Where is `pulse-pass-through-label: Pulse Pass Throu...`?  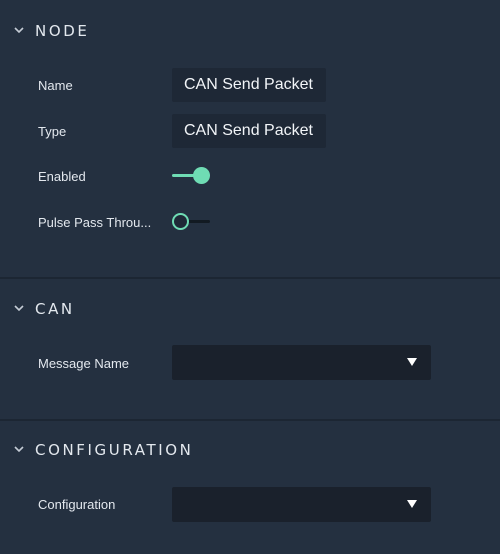 pulse-pass-through-label: Pulse Pass Throu... is located at coordinates (95, 222).